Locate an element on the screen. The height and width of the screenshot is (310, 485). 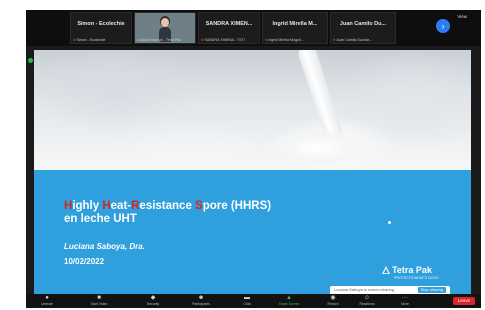
reactions-button: ☺ Reactions is located at coordinates (367, 300).